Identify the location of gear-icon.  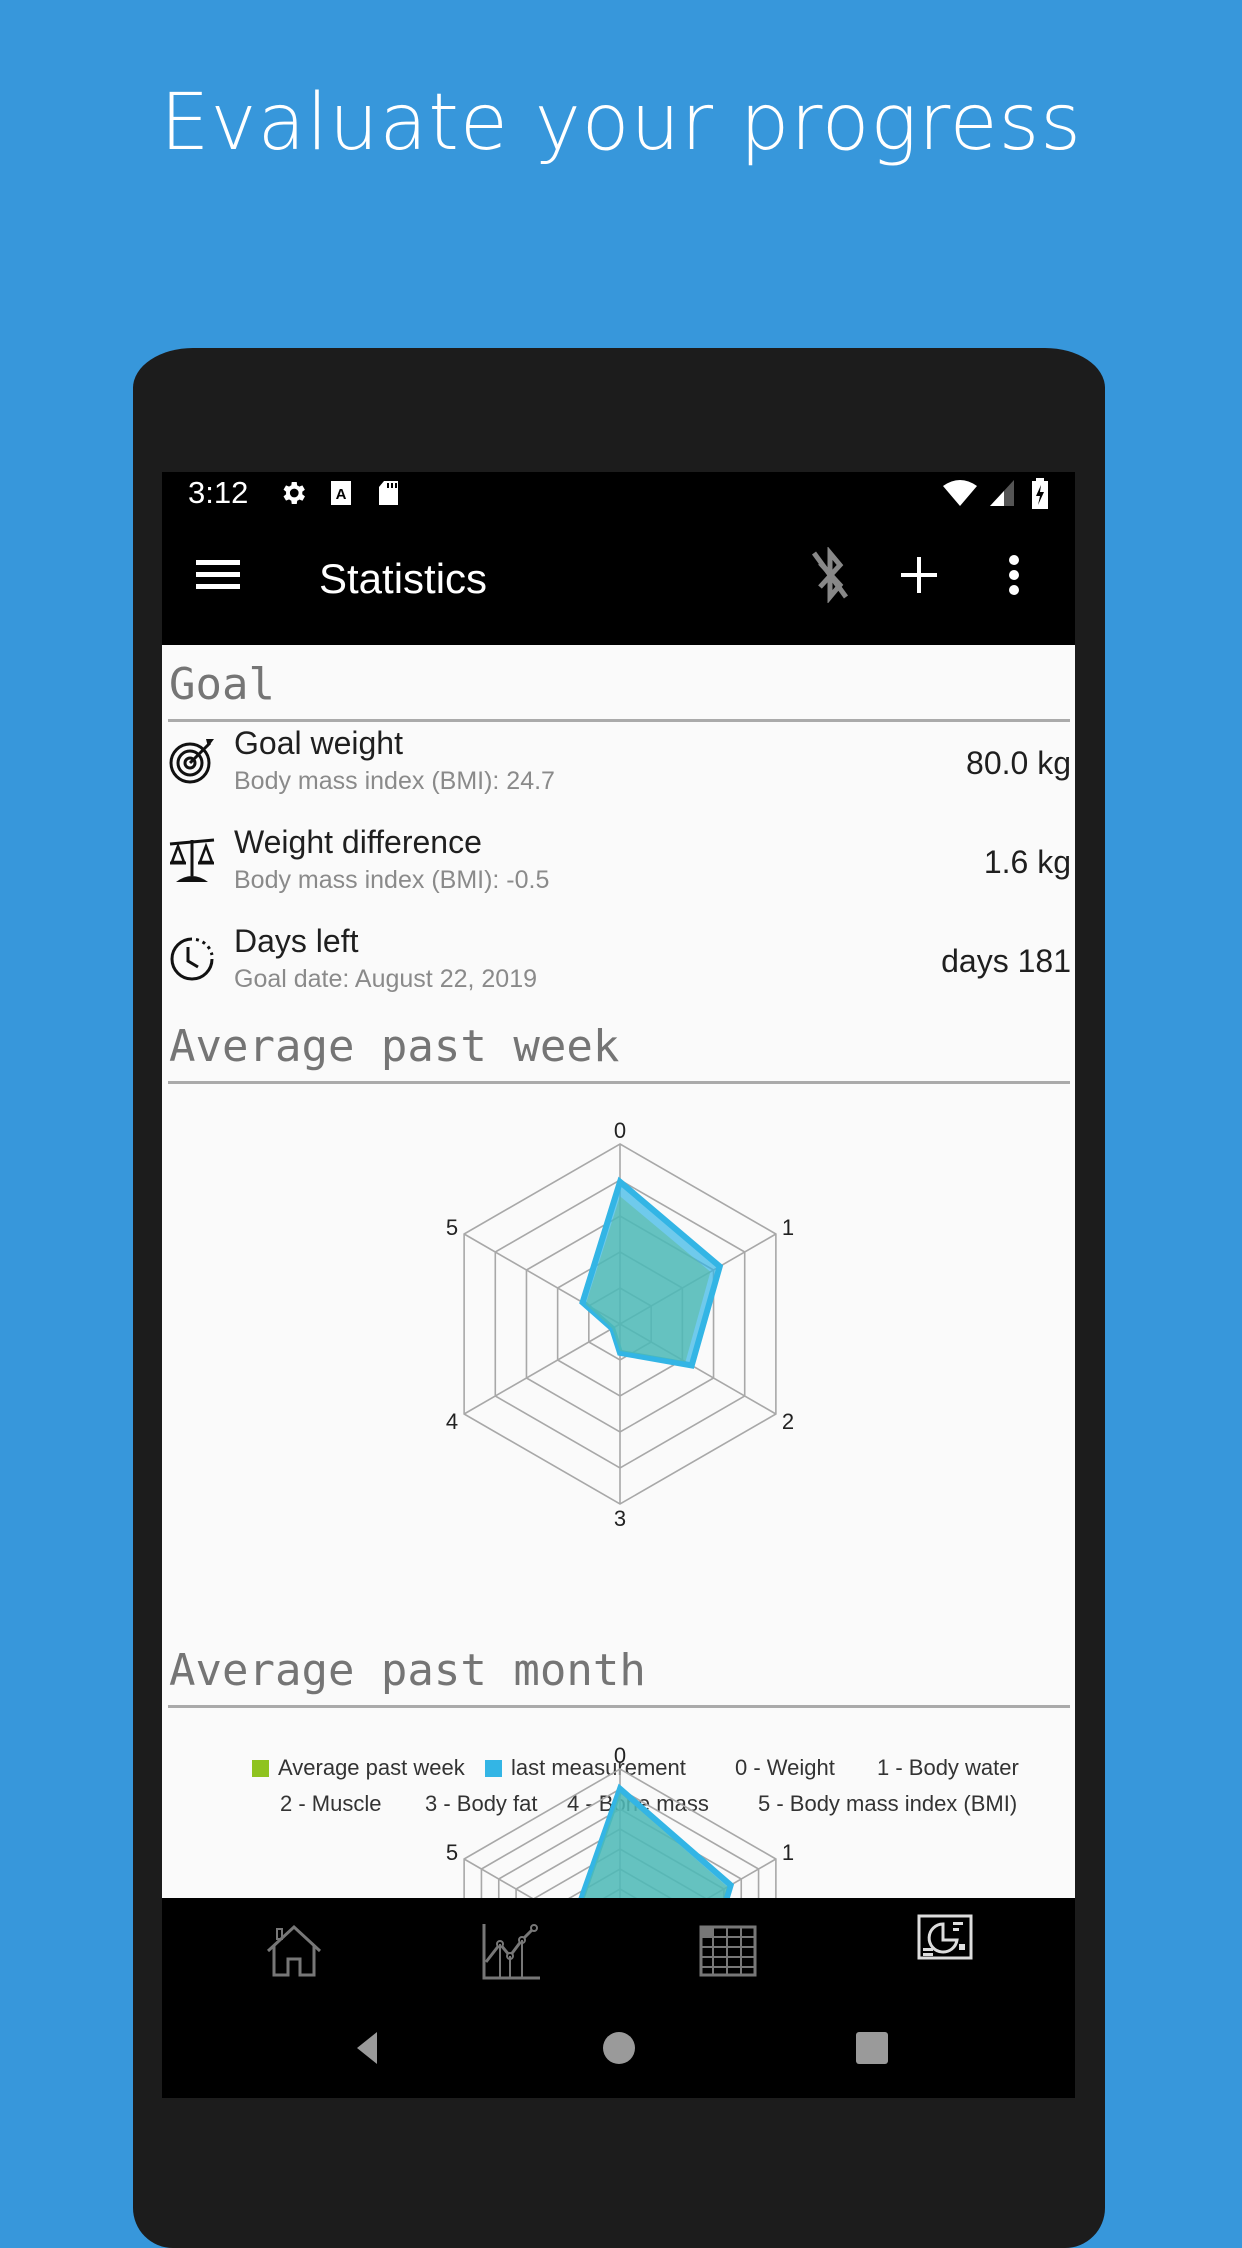
(293, 495).